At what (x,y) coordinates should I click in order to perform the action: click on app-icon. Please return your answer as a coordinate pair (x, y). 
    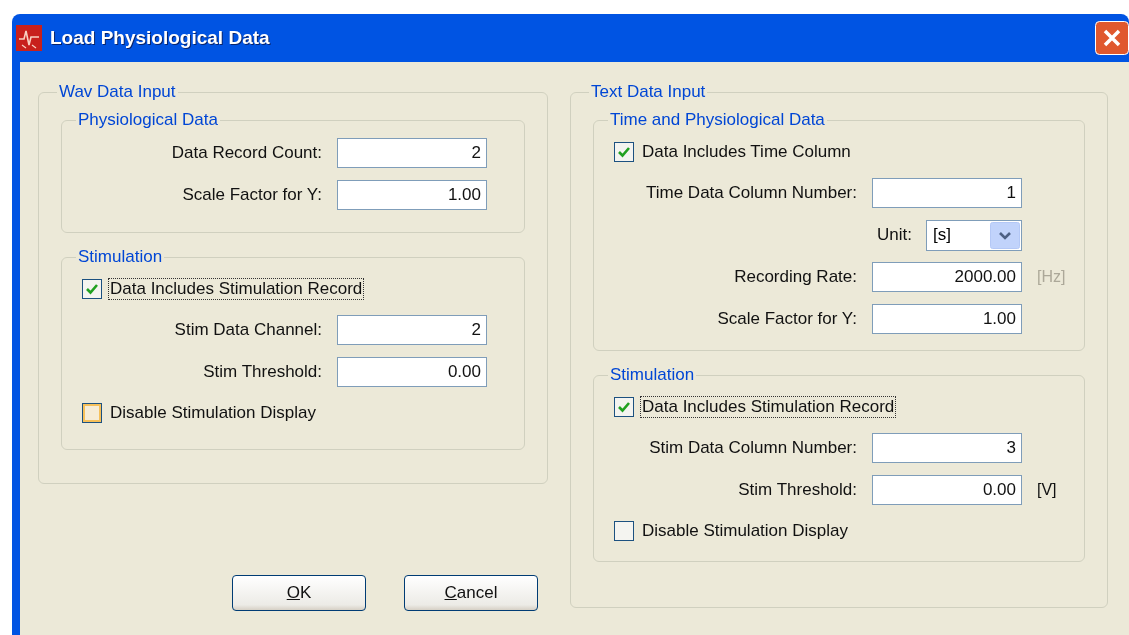
    Looking at the image, I should click on (29, 38).